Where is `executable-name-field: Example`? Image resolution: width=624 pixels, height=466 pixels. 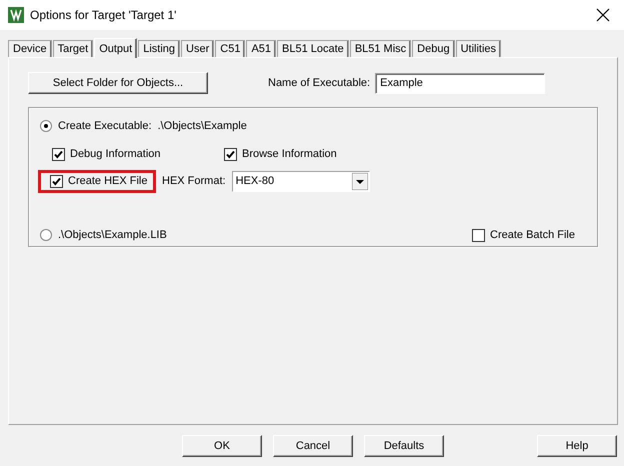
executable-name-field: Example is located at coordinates (460, 83).